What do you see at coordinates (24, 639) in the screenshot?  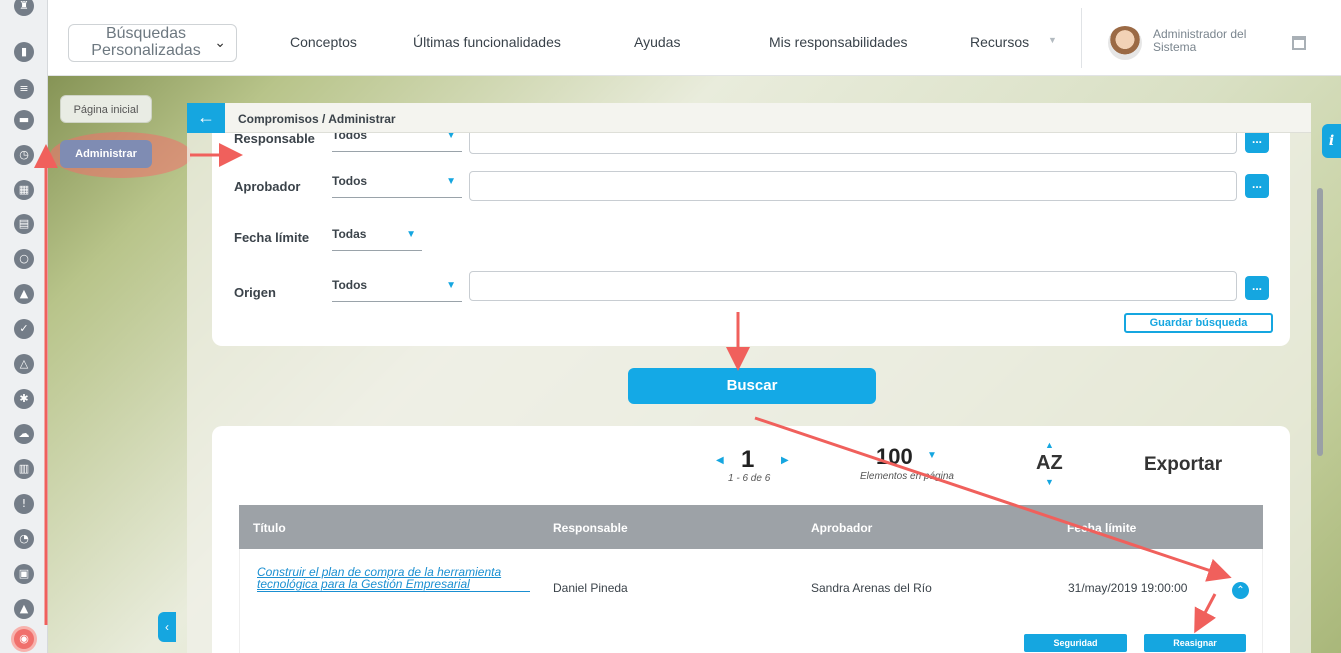 I see `commitments-icon: ◉` at bounding box center [24, 639].